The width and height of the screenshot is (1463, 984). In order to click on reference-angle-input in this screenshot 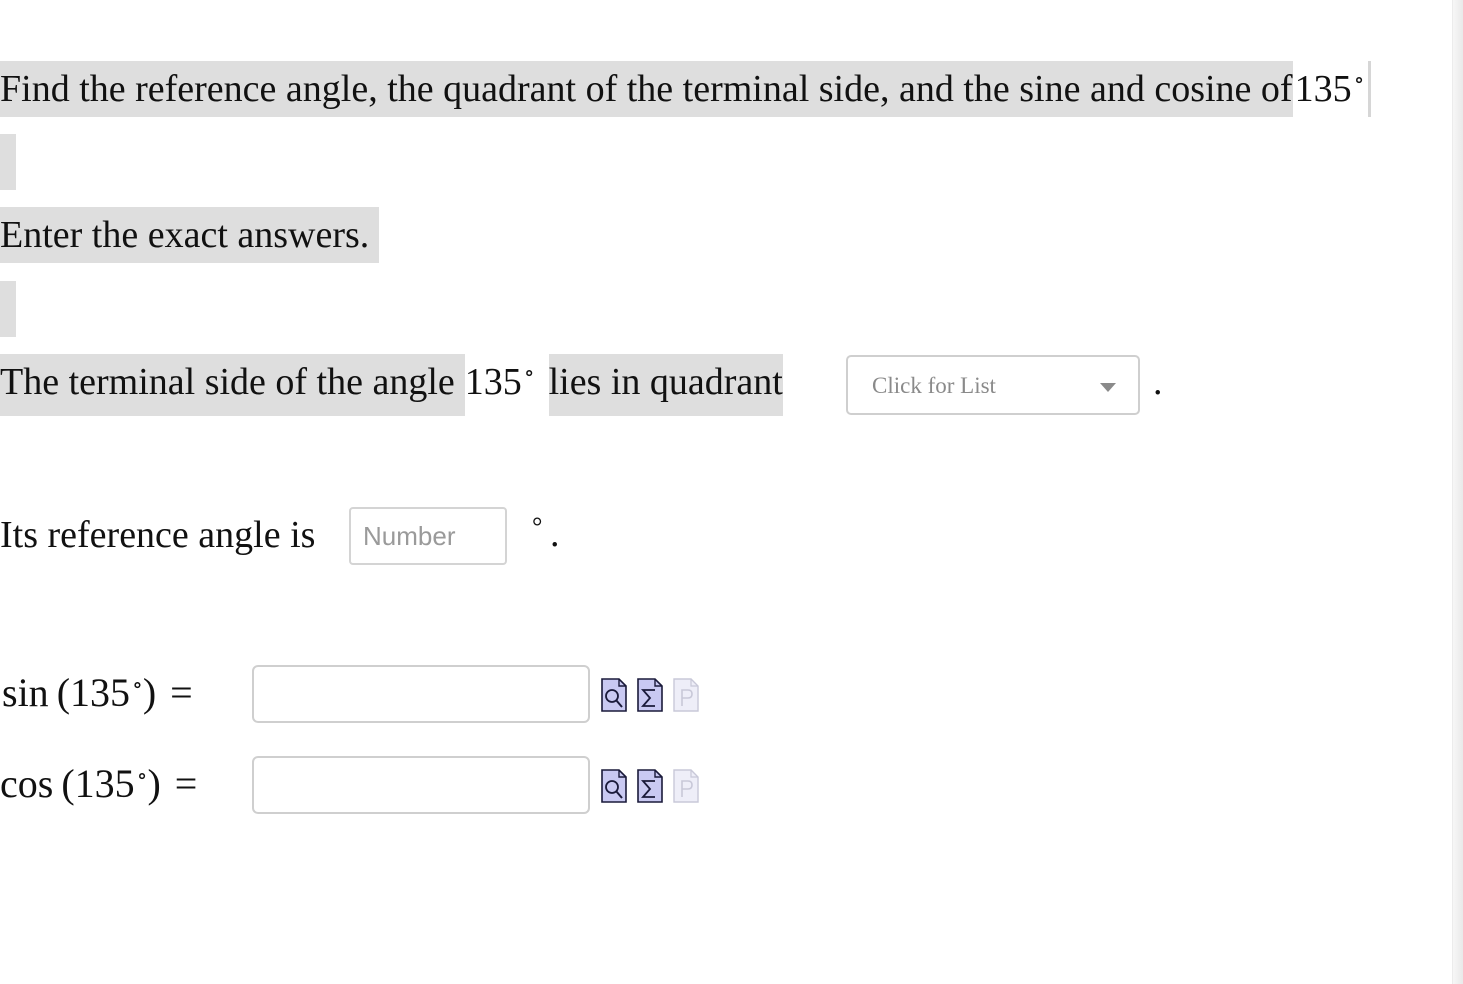, I will do `click(428, 536)`.